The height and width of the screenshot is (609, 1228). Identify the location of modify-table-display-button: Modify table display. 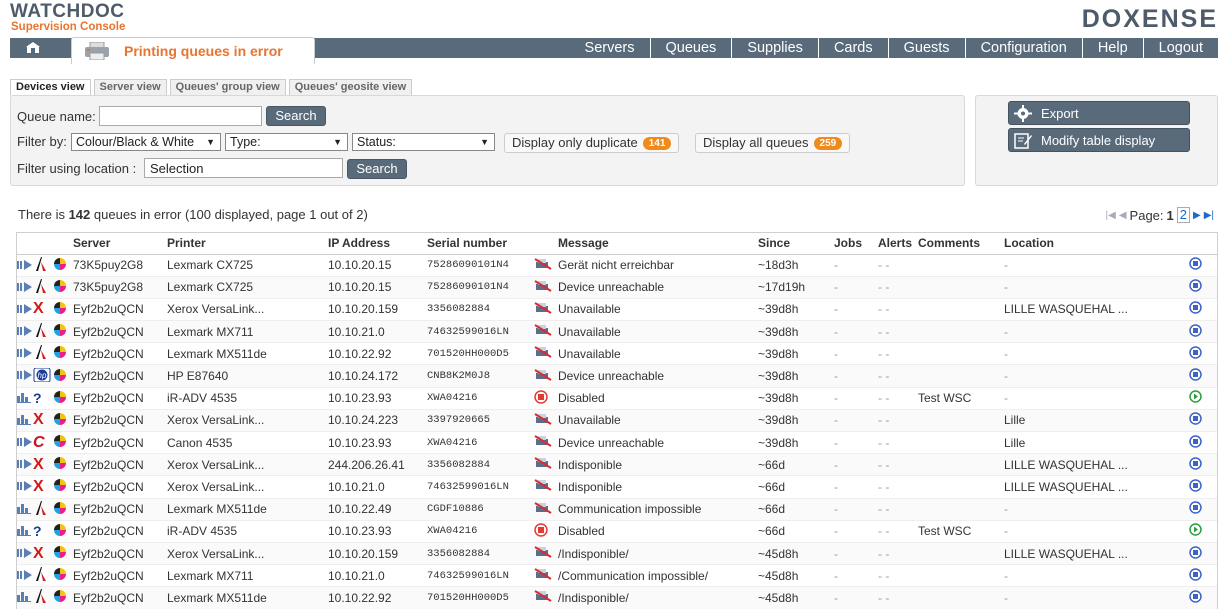
(1099, 140).